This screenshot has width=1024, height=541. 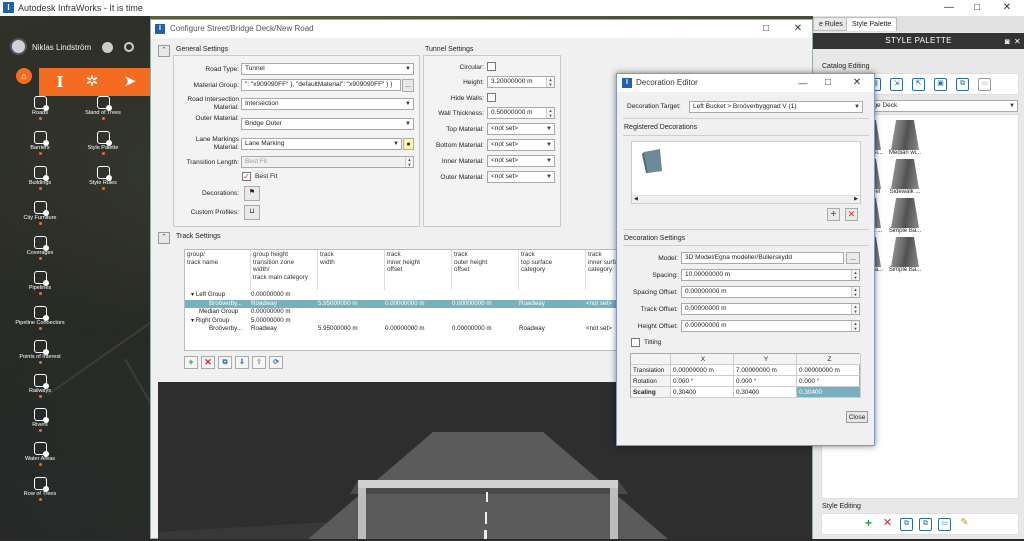 I want to click on noise-barrier-thumbnail, so click(x=653, y=161).